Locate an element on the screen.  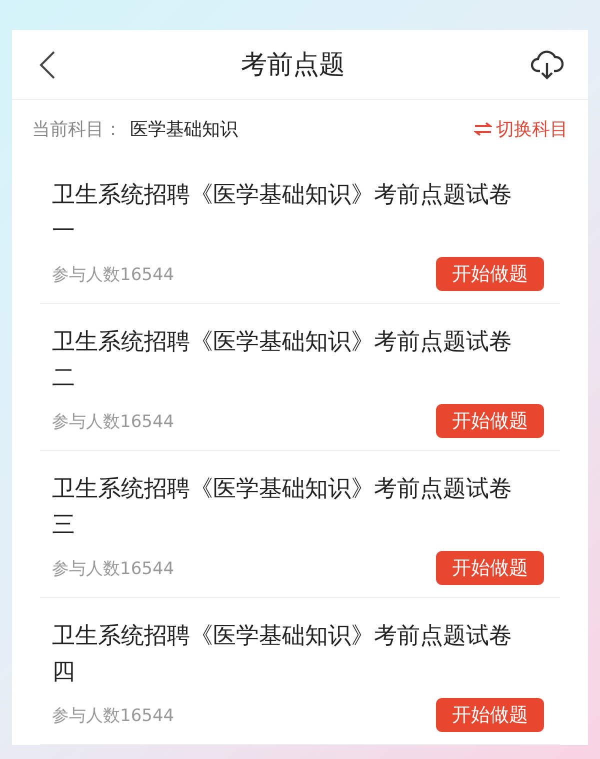
back-icon is located at coordinates (47, 65).